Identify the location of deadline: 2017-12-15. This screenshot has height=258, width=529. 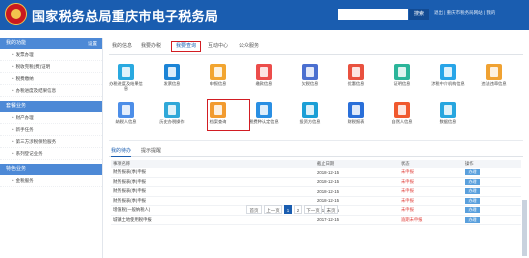
(357, 220).